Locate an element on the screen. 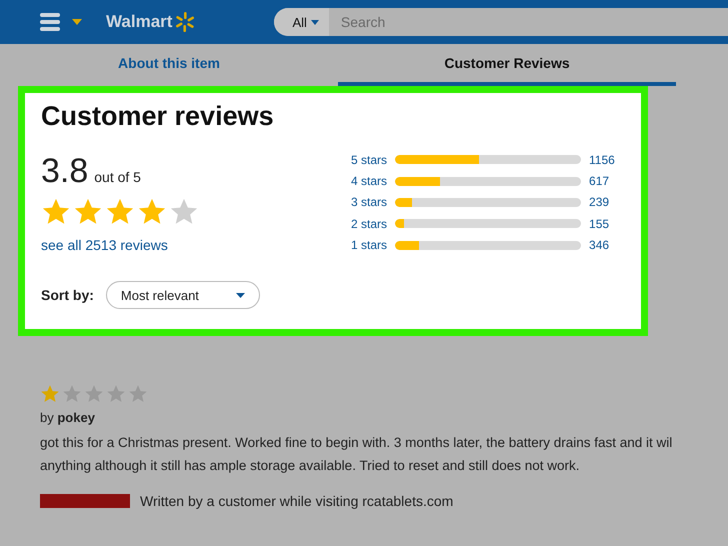 The height and width of the screenshot is (546, 728). search-field: All Search is located at coordinates (501, 22).